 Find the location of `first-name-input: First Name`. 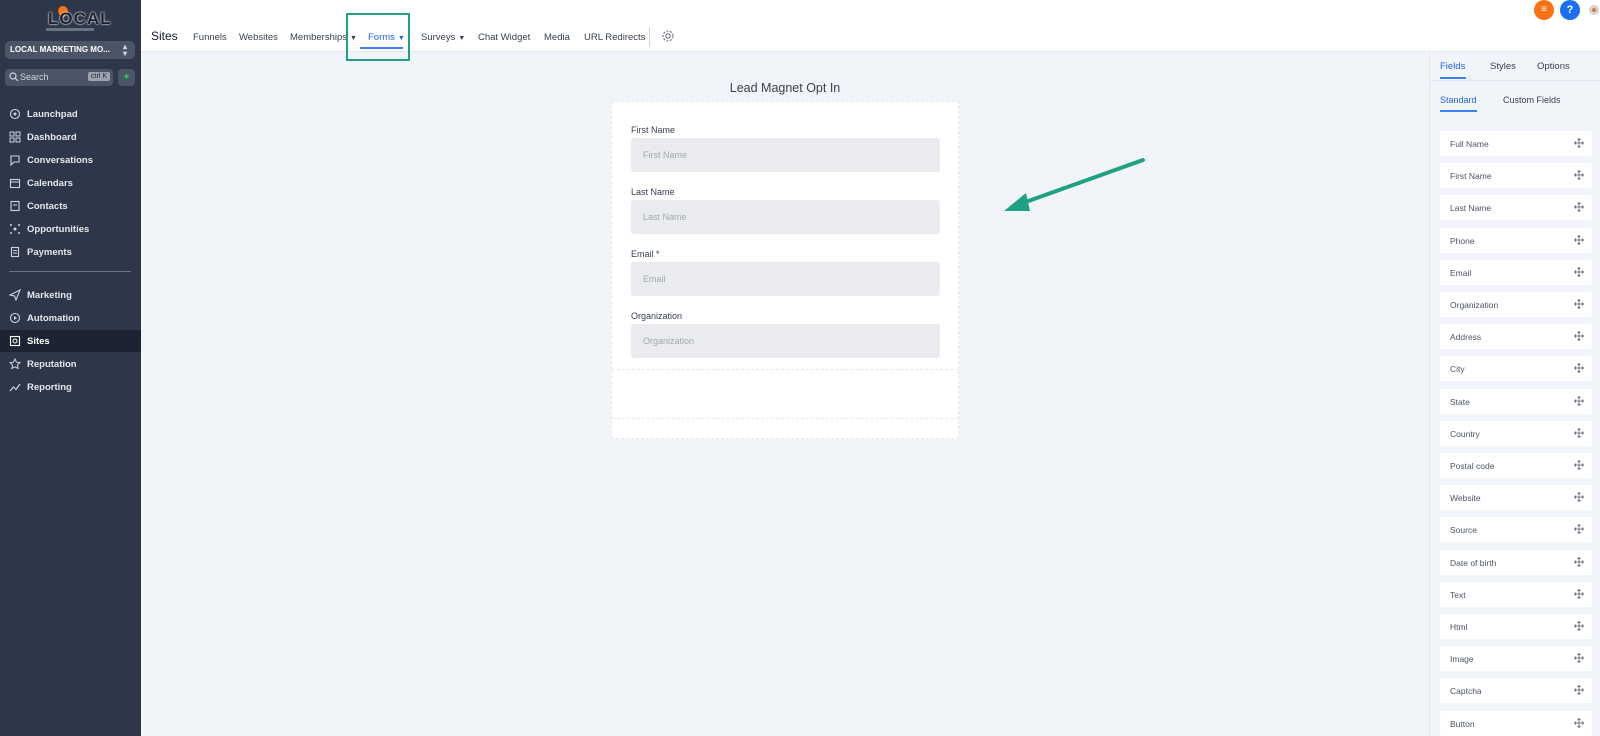

first-name-input: First Name is located at coordinates (785, 155).